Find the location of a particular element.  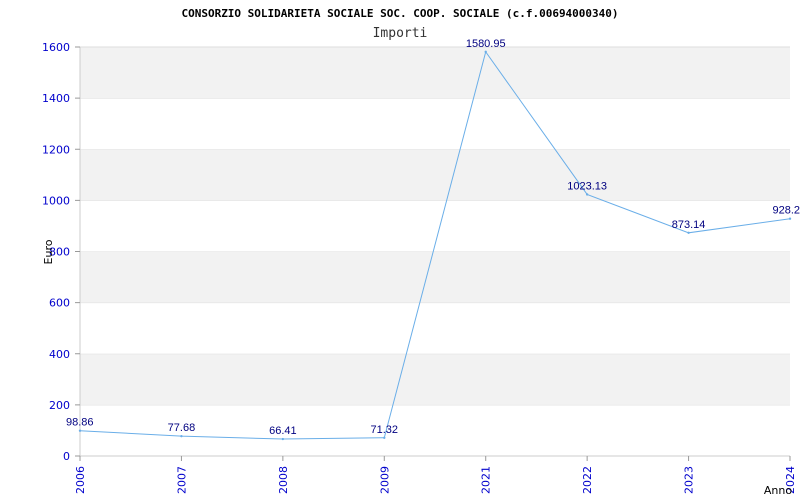

y-tick-label: 400 is located at coordinates (59, 354).